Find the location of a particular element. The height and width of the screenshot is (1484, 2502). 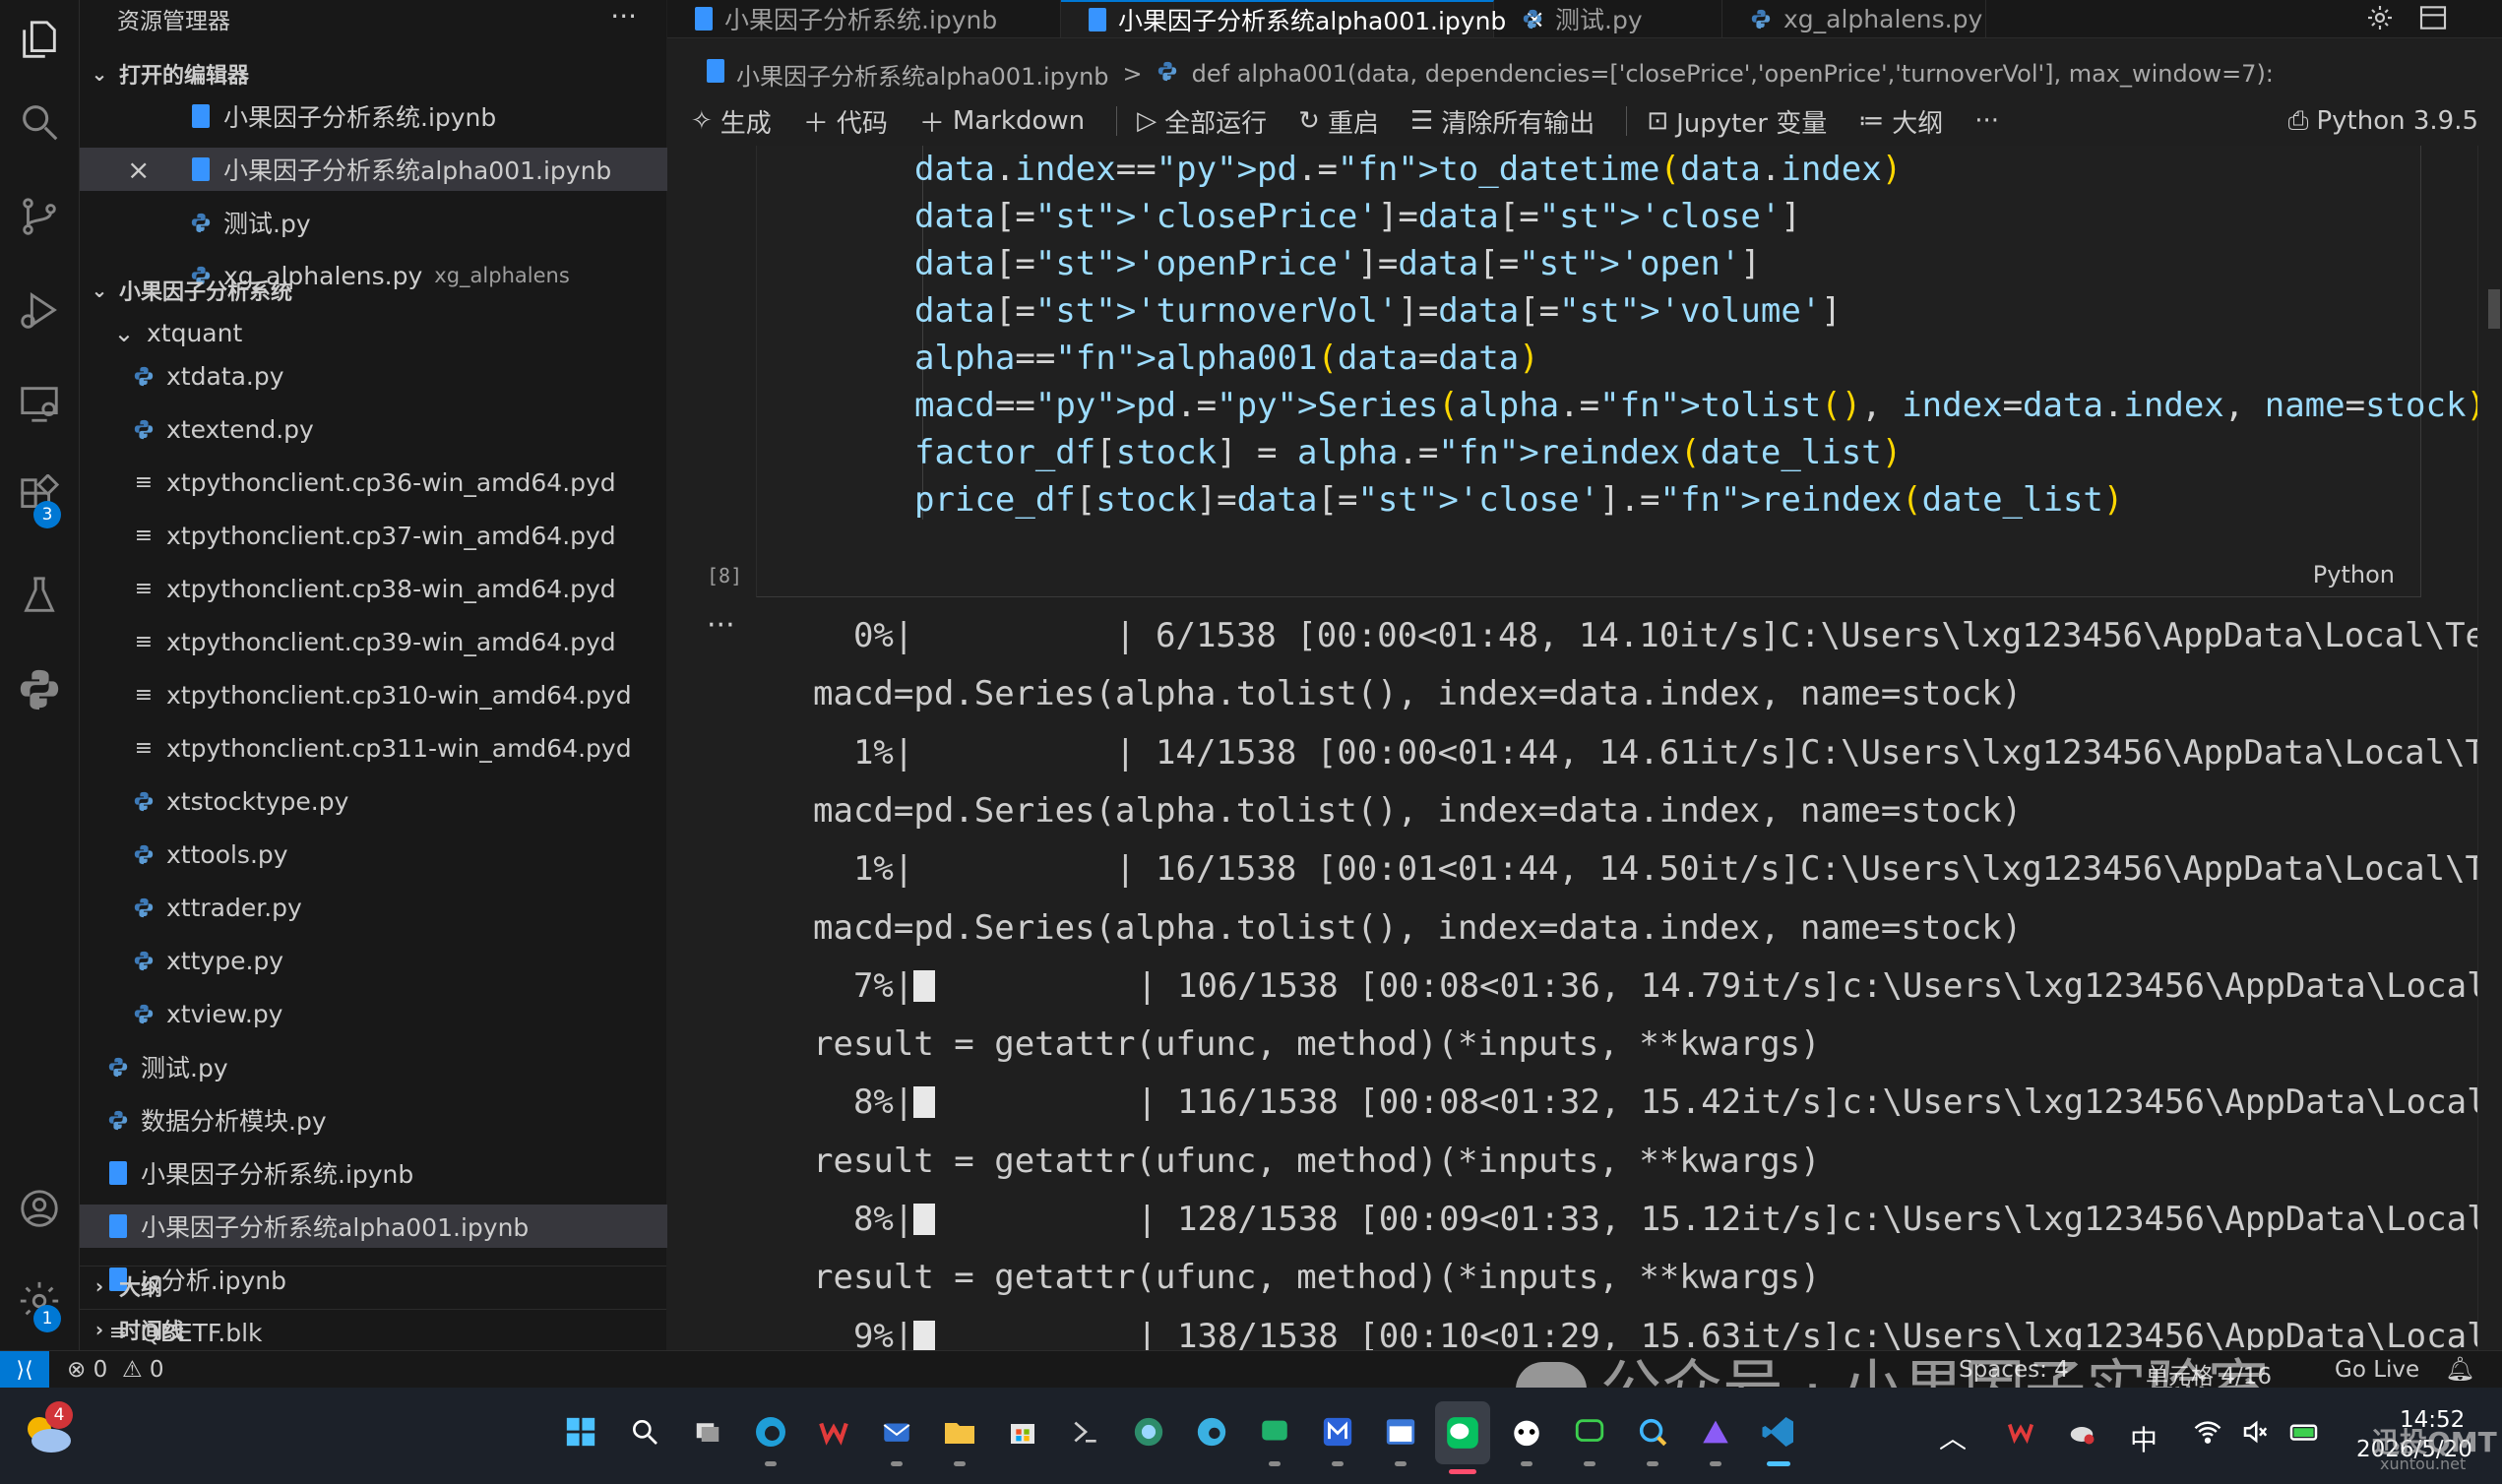

restart-label: 重启 is located at coordinates (1353, 124).